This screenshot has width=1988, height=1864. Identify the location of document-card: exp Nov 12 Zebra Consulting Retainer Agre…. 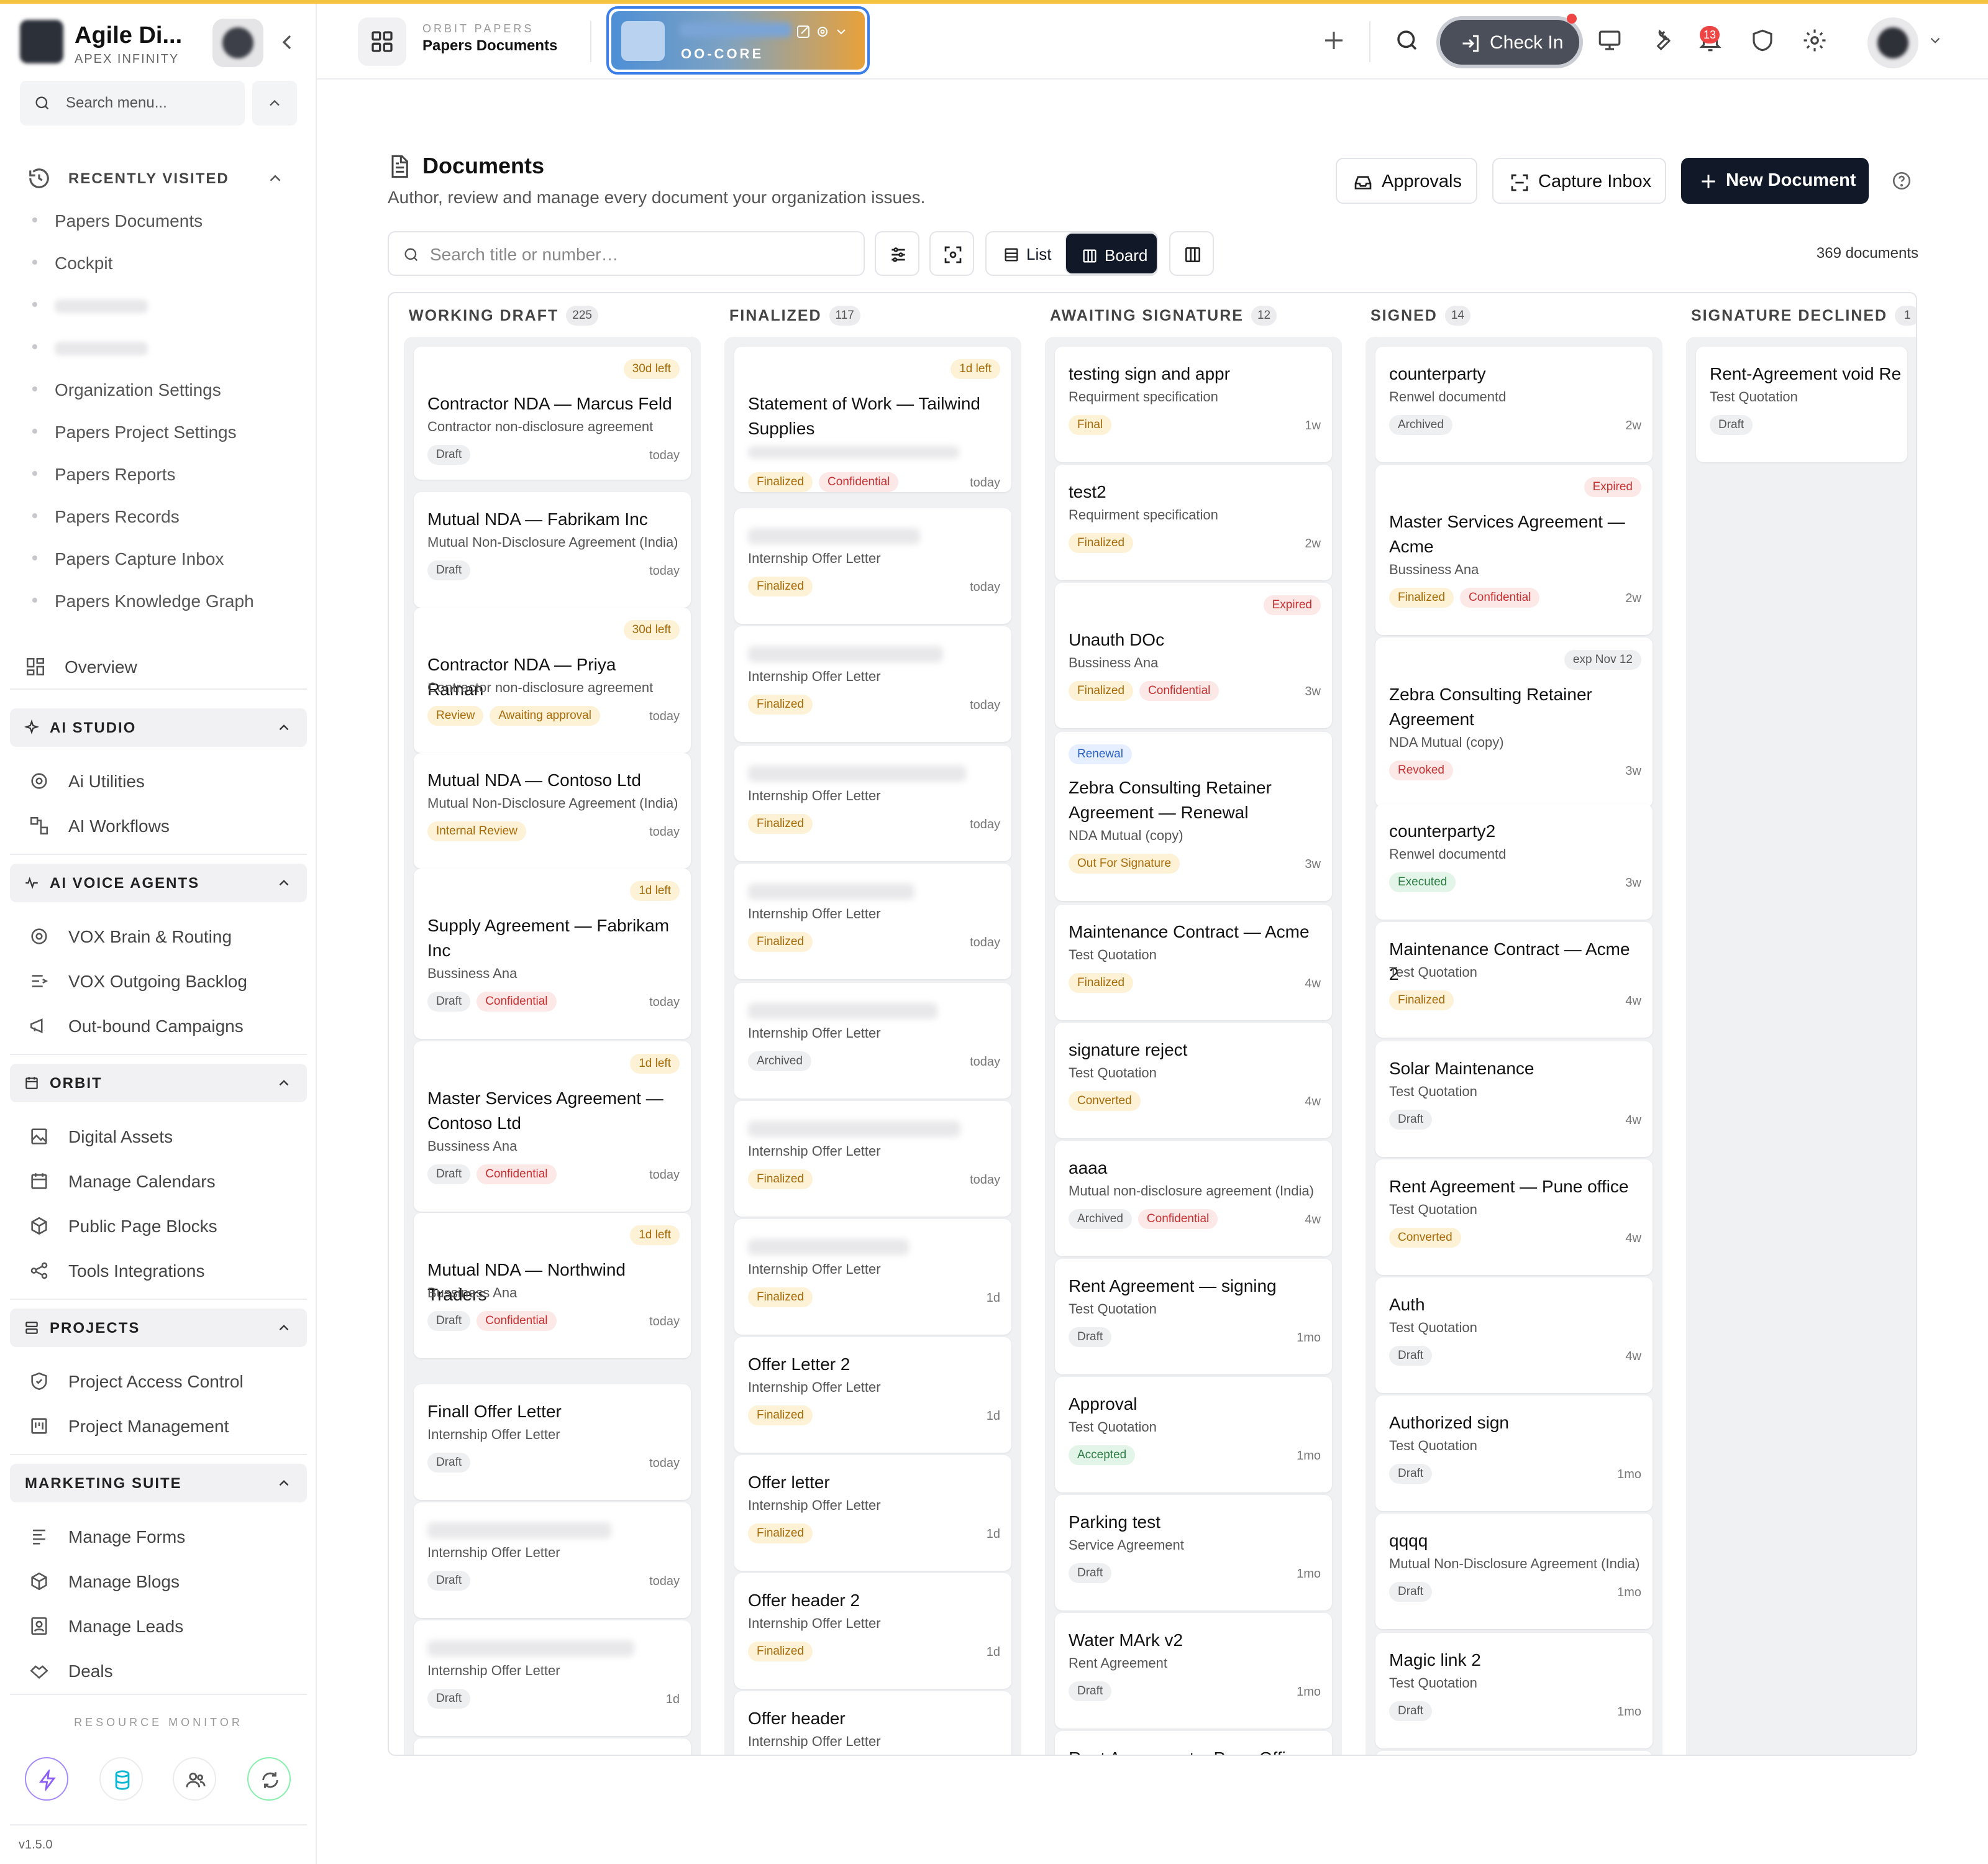
(1514, 722).